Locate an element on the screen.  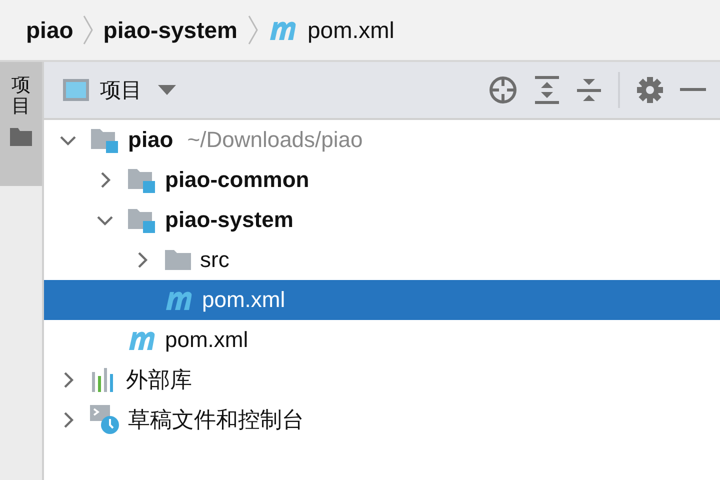
tree-item-label: piao-common is located at coordinates (237, 180).